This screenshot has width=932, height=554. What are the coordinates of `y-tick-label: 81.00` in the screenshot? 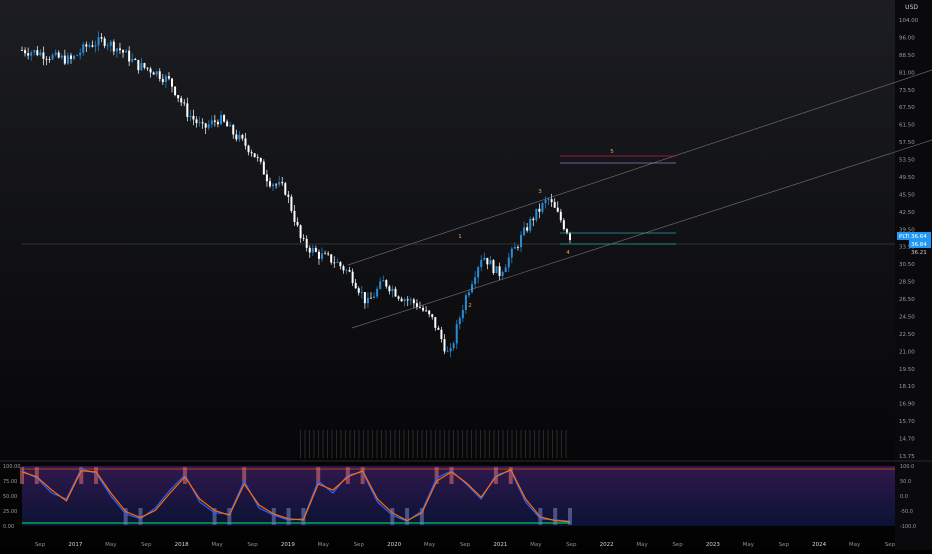 It's located at (907, 73).